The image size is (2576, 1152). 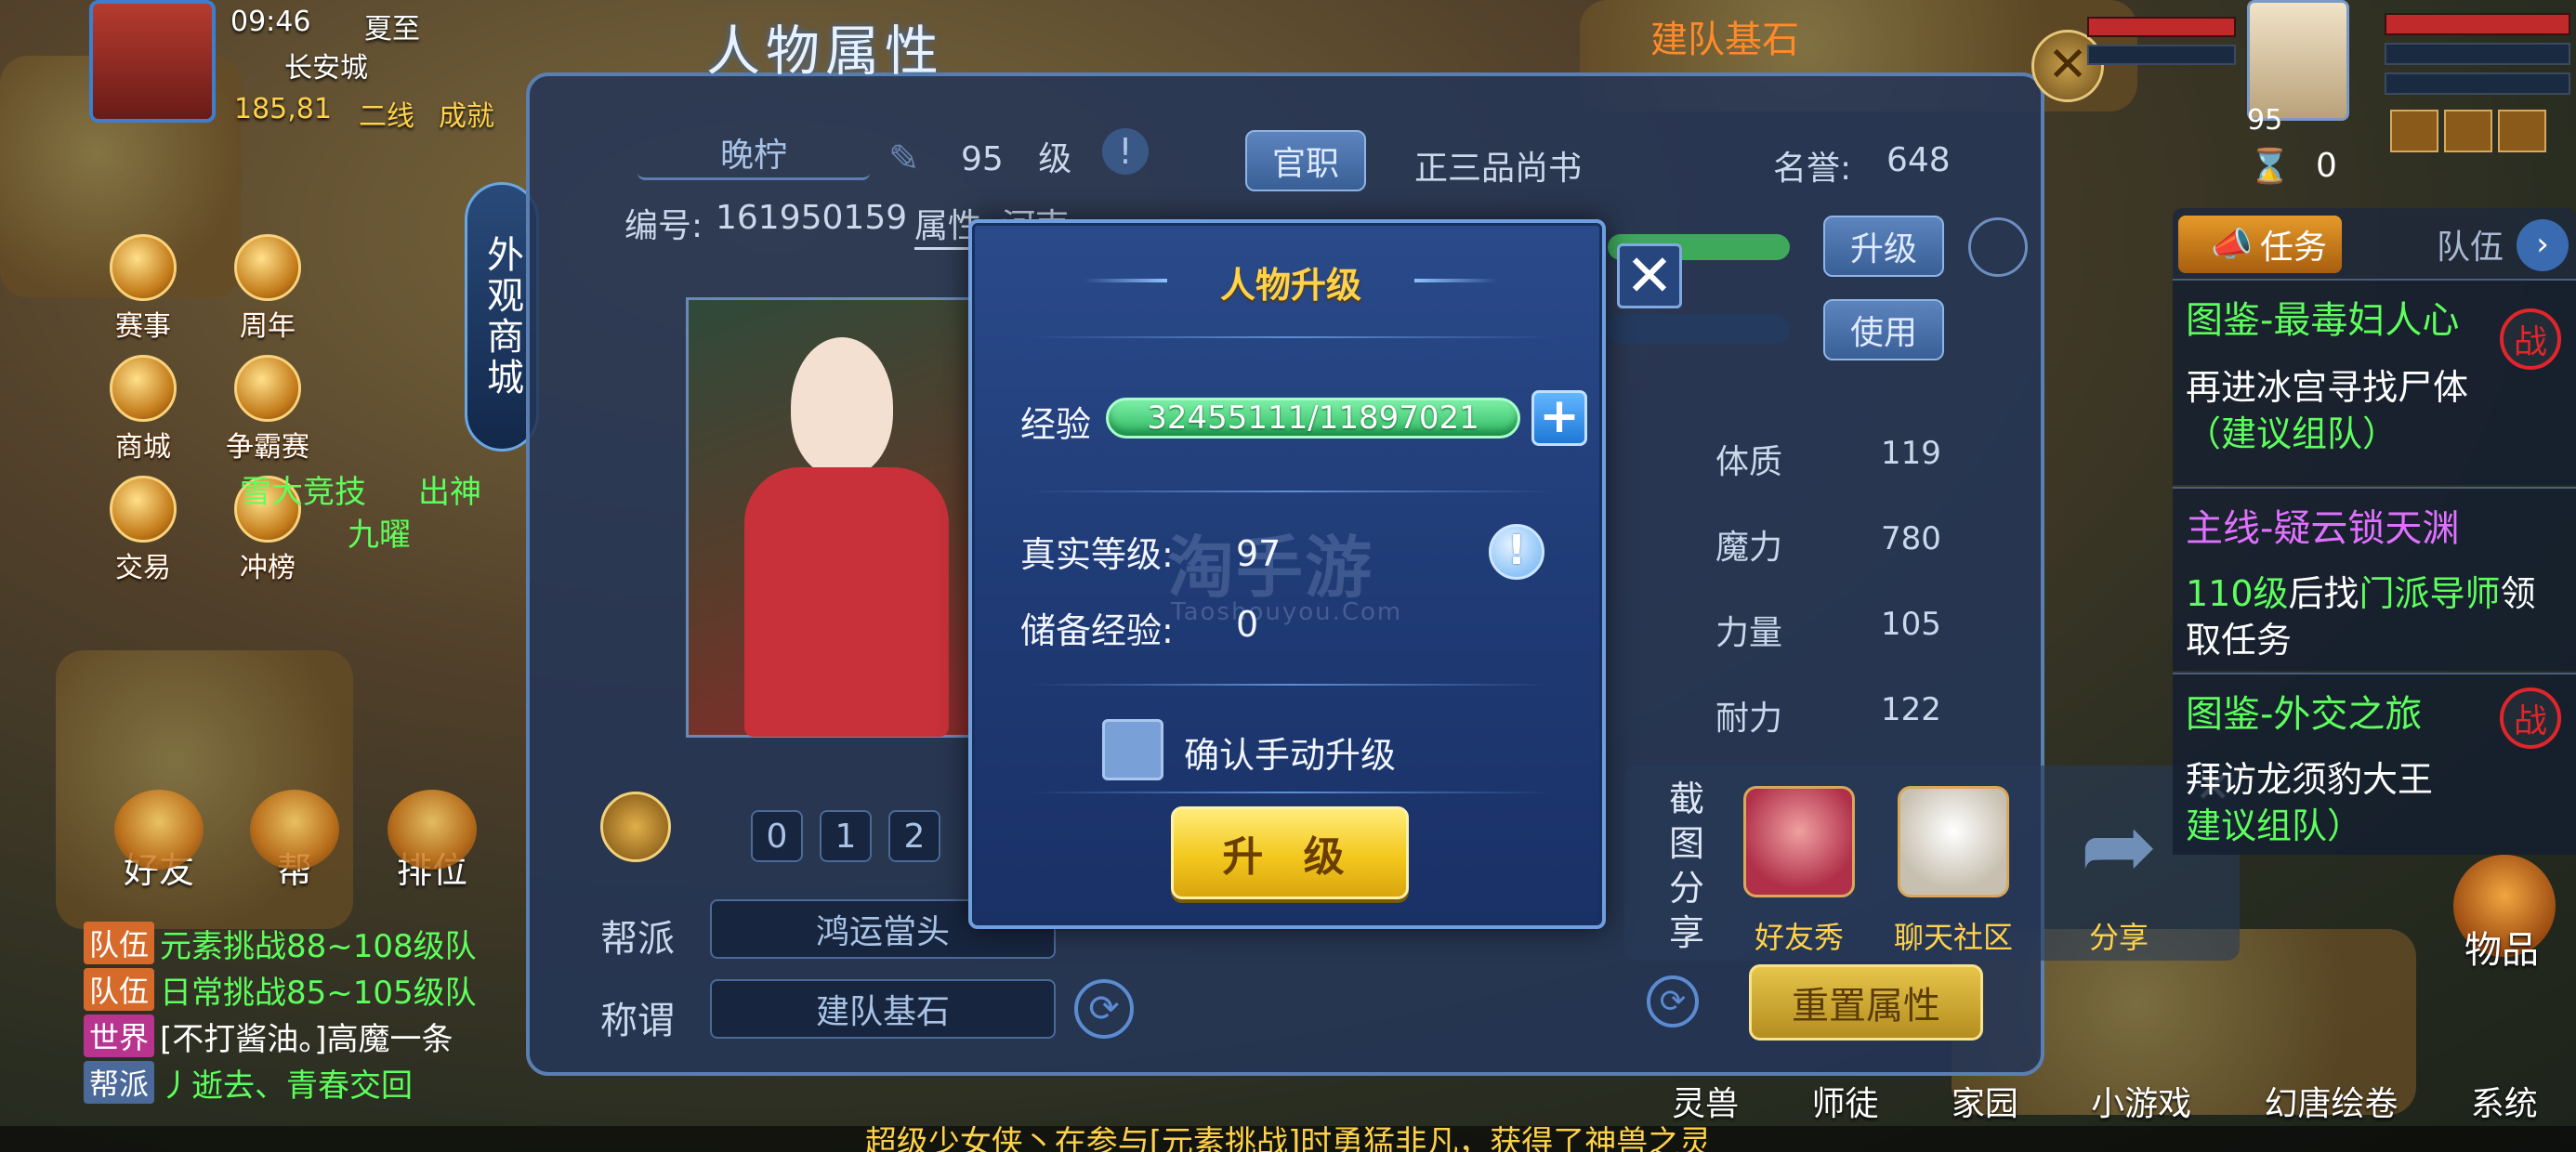 I want to click on city-map-icon, so click(x=152, y=61).